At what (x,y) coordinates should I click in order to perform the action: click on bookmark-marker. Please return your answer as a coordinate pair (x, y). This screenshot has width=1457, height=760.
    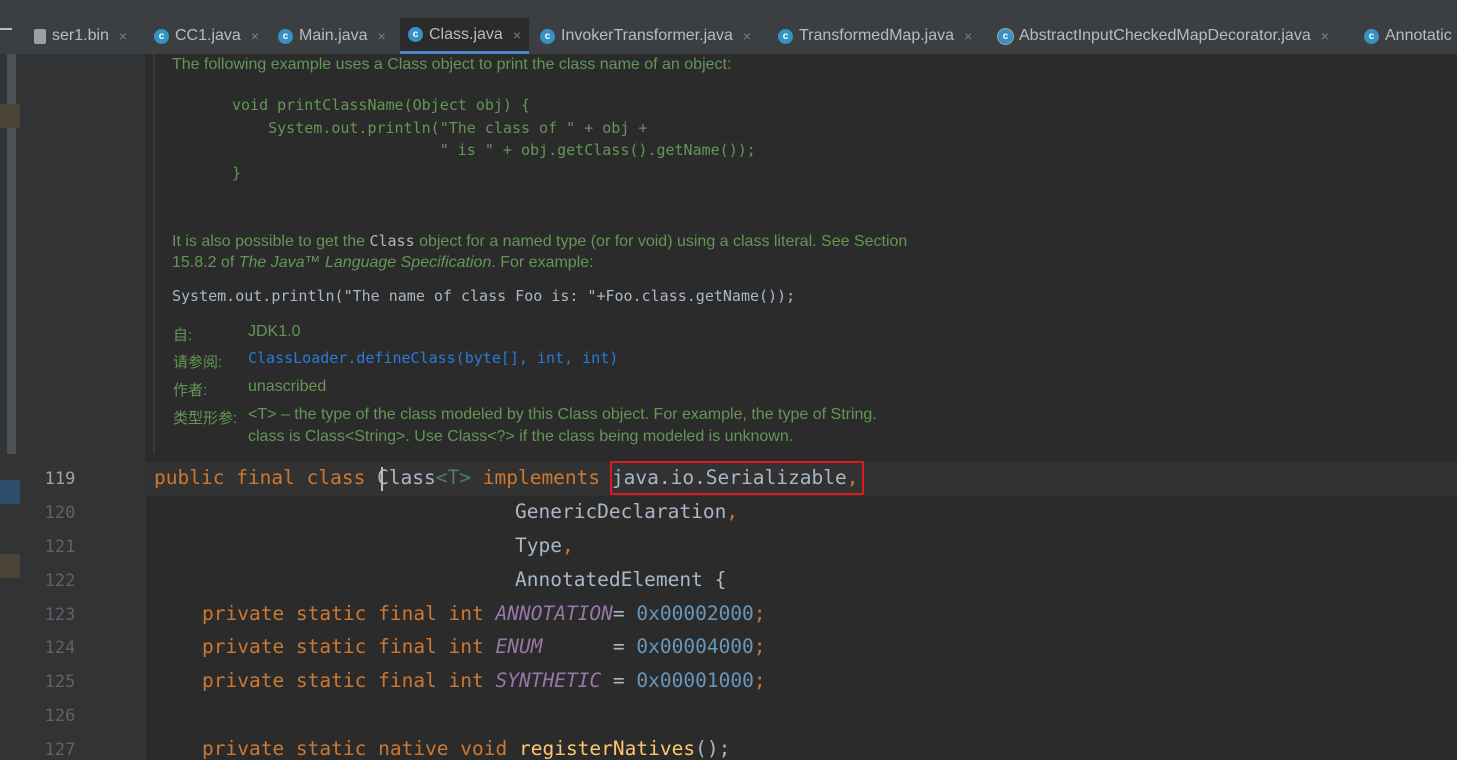
    Looking at the image, I should click on (10, 566).